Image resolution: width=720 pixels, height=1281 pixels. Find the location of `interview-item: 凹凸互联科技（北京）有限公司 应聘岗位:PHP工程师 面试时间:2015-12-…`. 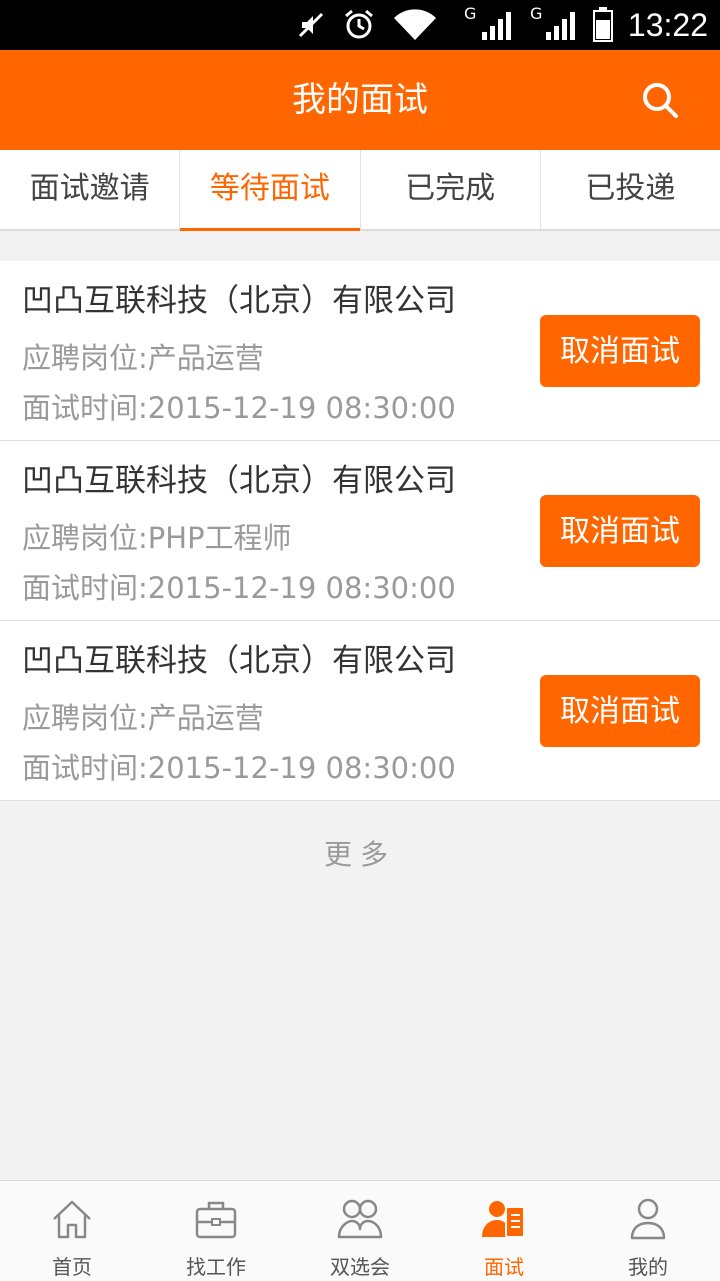

interview-item: 凹凸互联科技（北京）有限公司 应聘岗位:PHP工程师 面试时间:2015-12-… is located at coordinates (360, 531).